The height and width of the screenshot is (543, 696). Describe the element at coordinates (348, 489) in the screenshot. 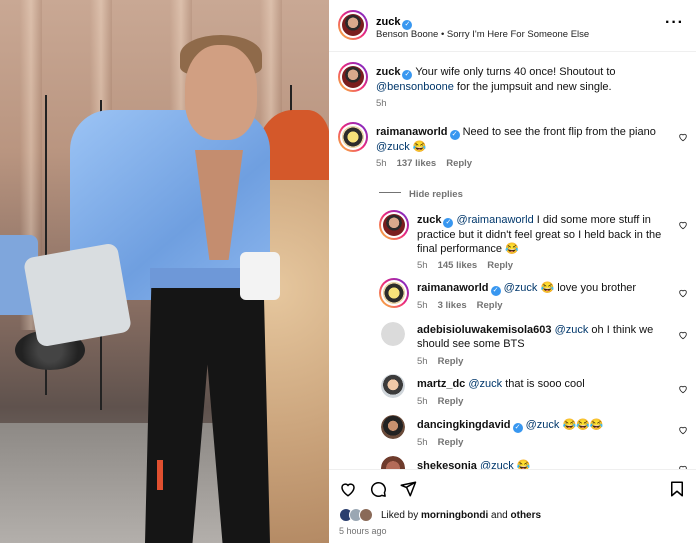

I see `like-heart-icon` at that location.